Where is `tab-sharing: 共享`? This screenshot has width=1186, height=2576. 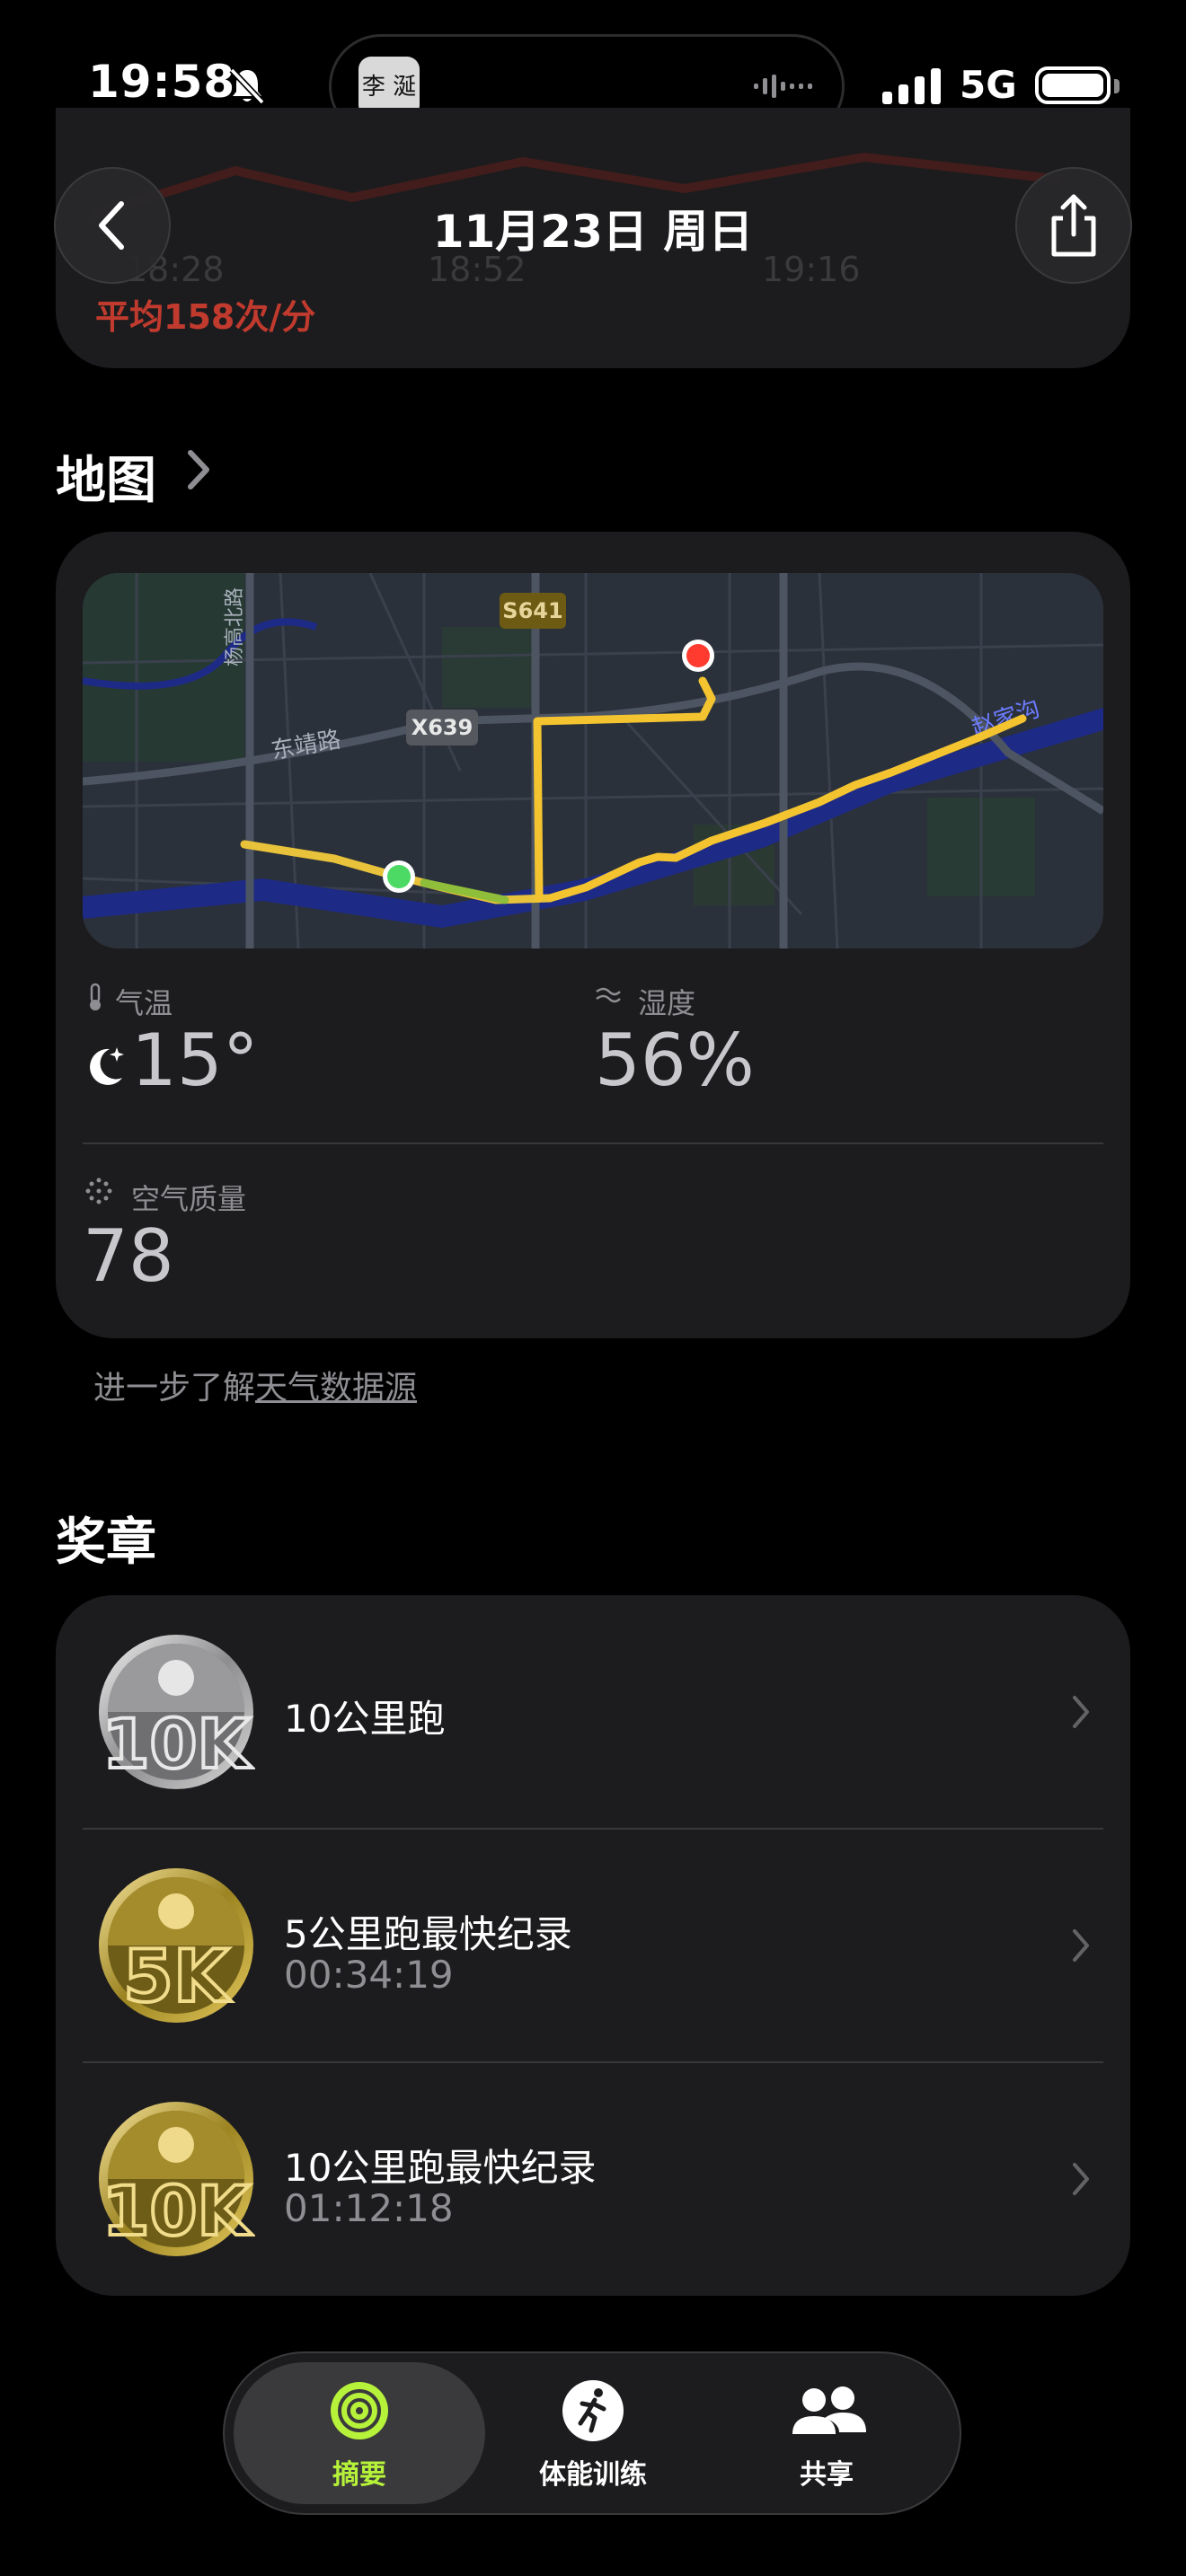
tab-sharing: 共享 is located at coordinates (826, 2433).